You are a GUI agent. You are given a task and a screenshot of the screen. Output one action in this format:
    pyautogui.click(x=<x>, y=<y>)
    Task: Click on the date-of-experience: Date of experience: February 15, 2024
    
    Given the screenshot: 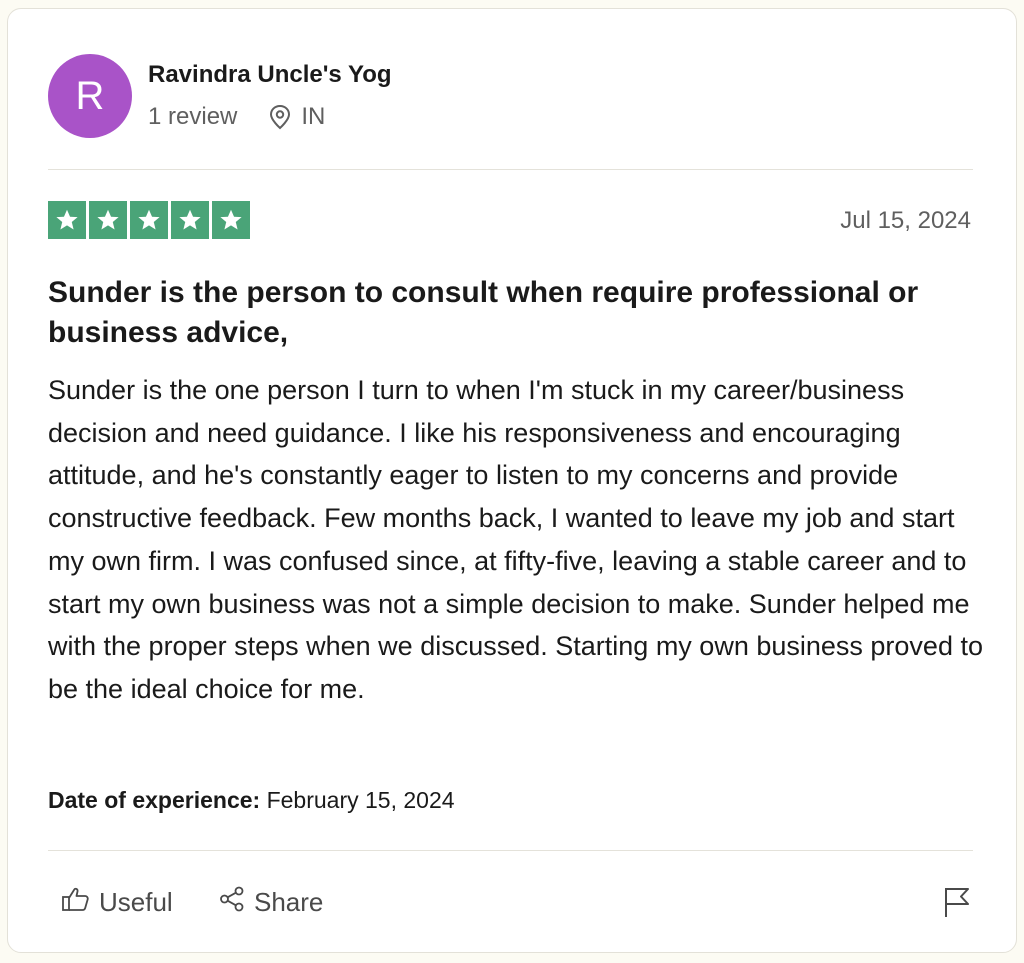 What is the action you would take?
    pyautogui.click(x=251, y=800)
    